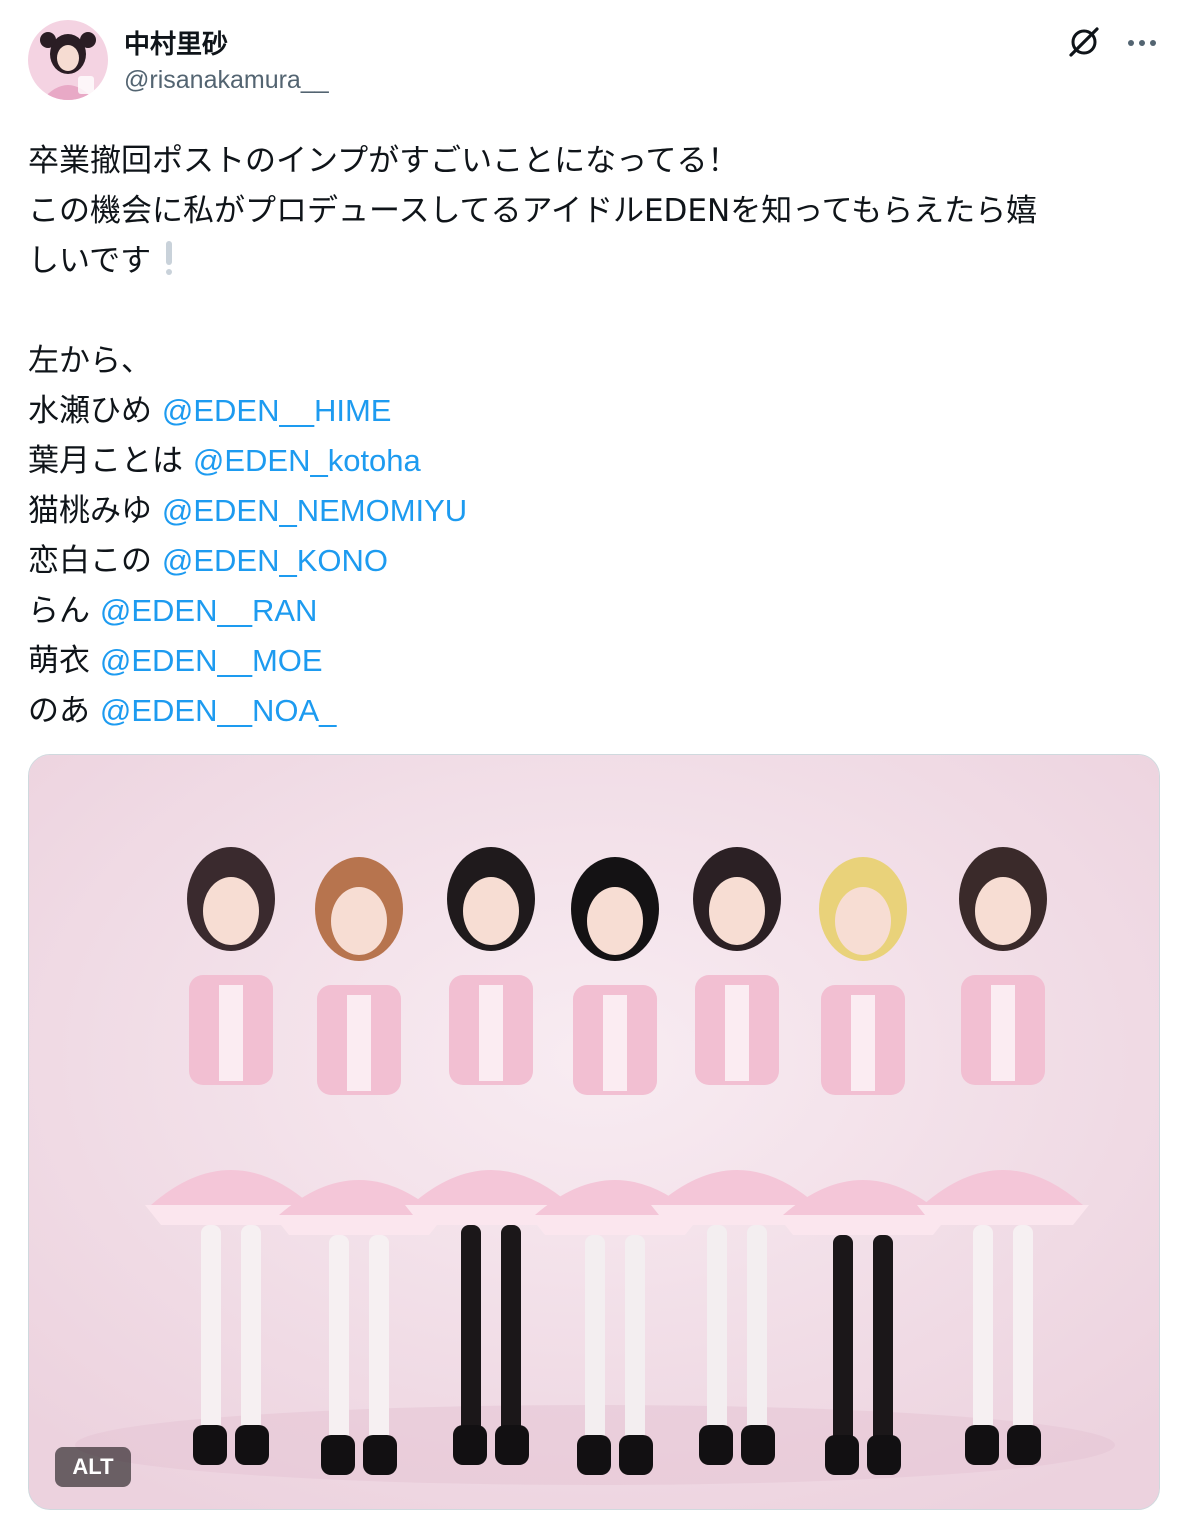  Describe the element at coordinates (275, 560) in the screenshot. I see `mention-link: @EDEN_KONO` at that location.